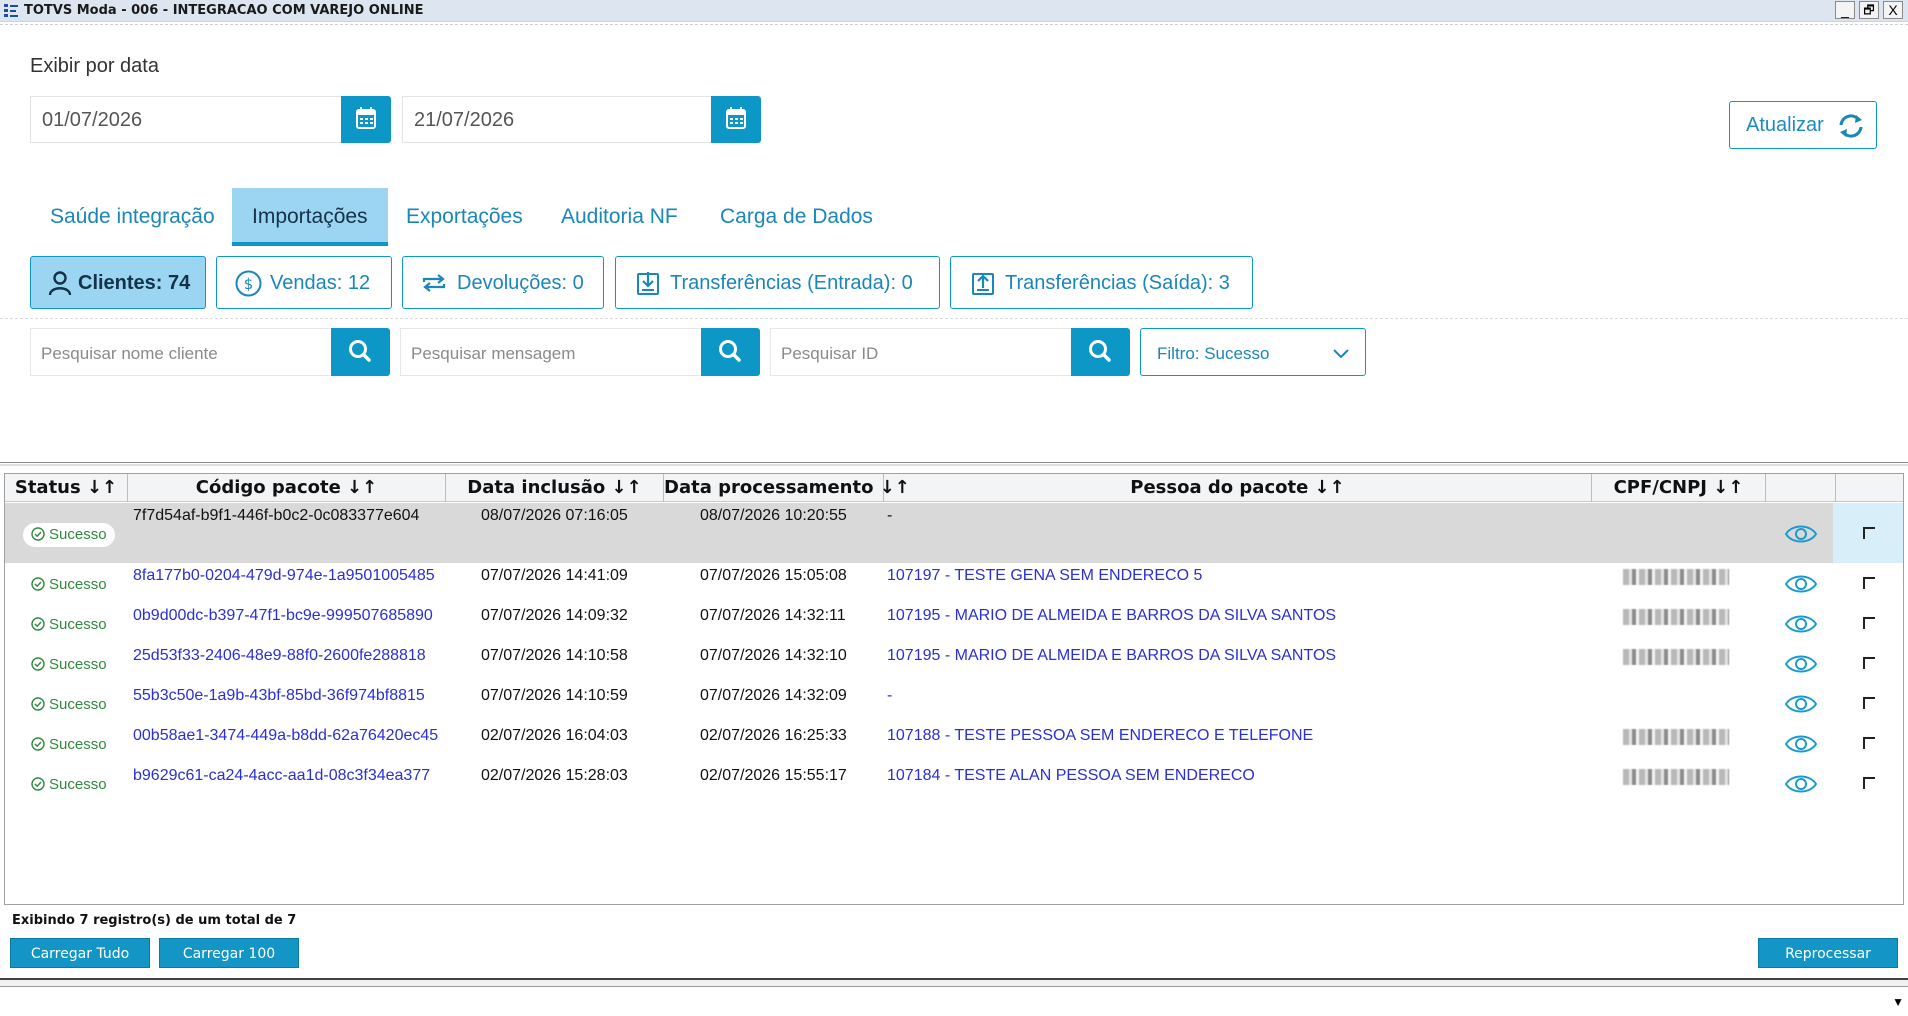  What do you see at coordinates (281, 776) in the screenshot?
I see `package-code: b9629c61-ca24-4acc-aa1d-08c3f34ea377` at bounding box center [281, 776].